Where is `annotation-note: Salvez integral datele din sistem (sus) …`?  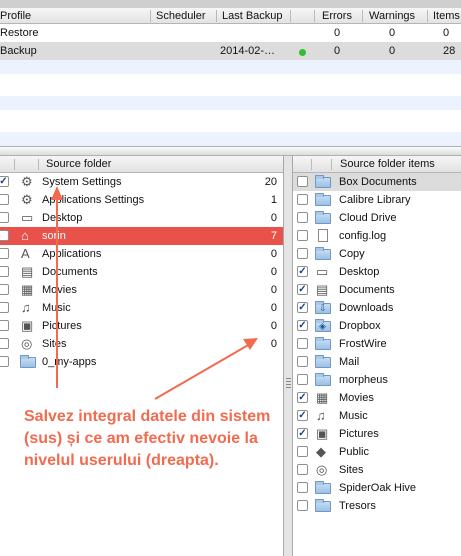 annotation-note: Salvez integral datele din sistem (sus) … is located at coordinates (147, 438).